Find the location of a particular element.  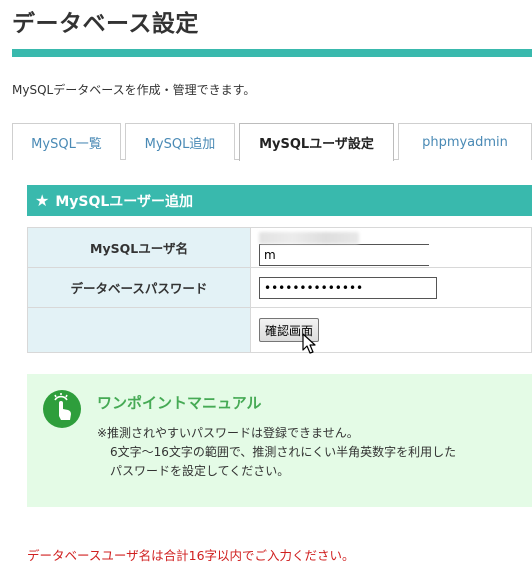

page-title: データベース設定 is located at coordinates (105, 24).